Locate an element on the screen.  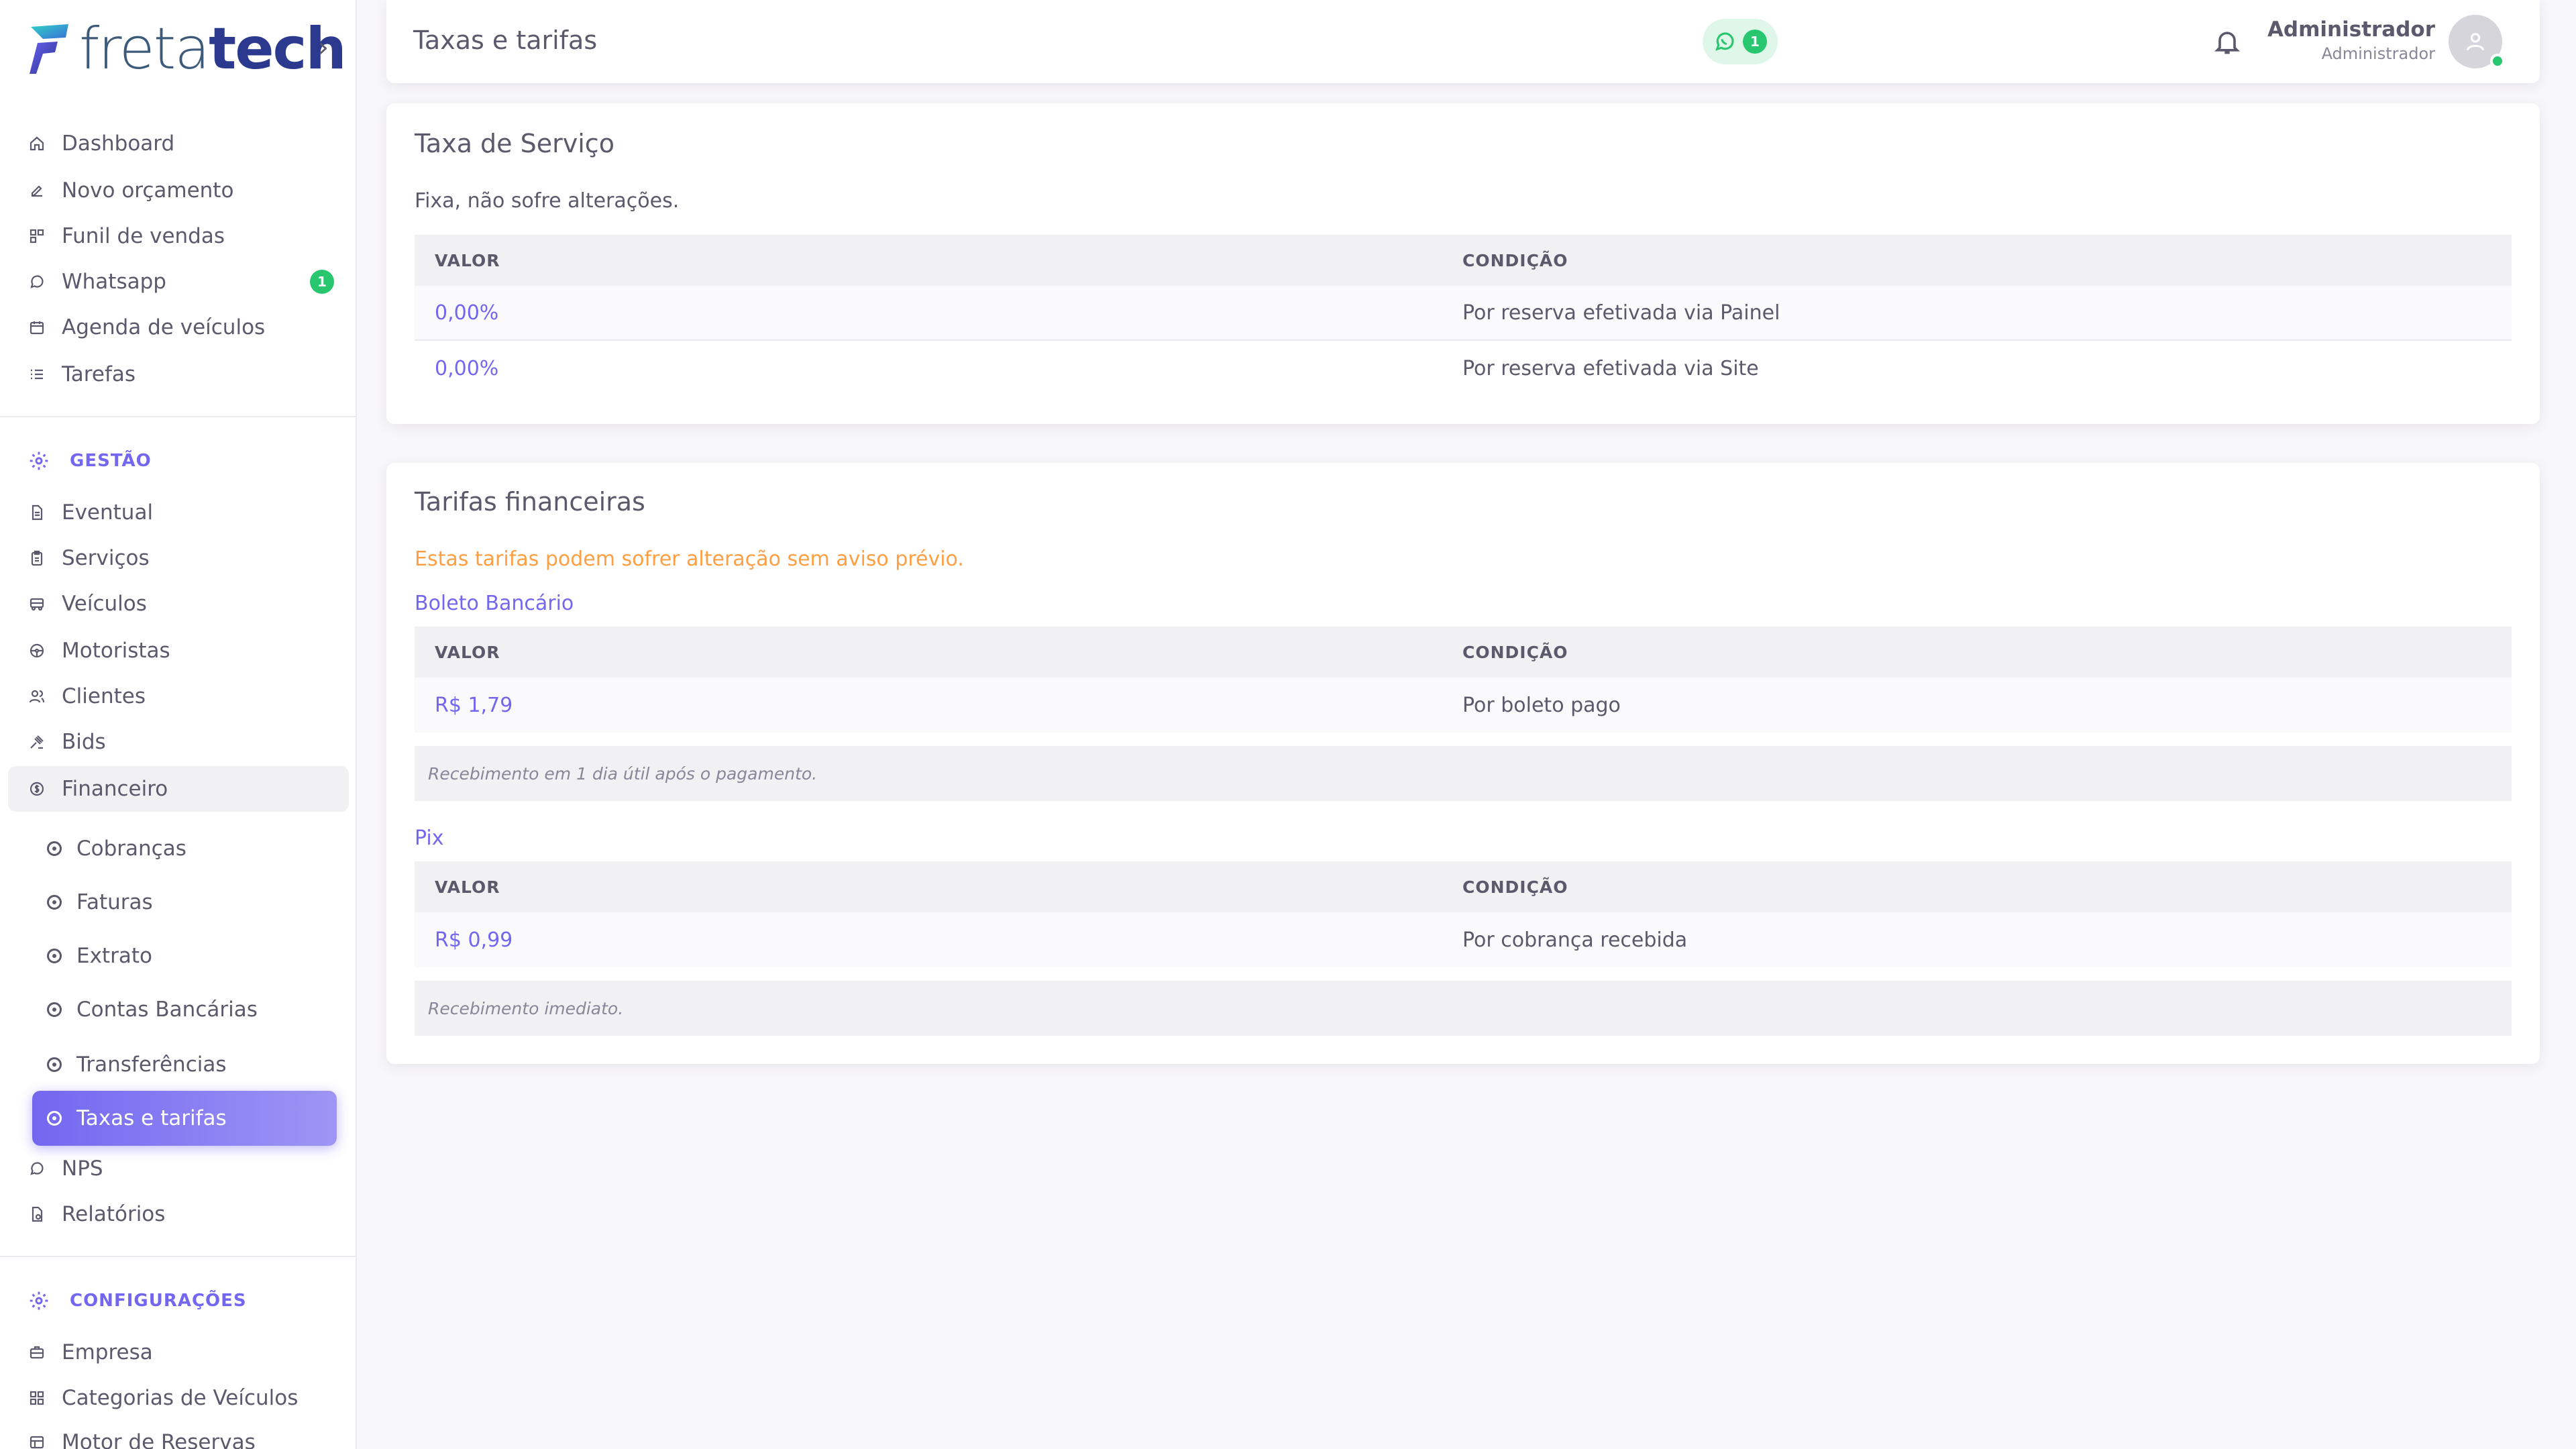
coin-icon is located at coordinates (37, 789).